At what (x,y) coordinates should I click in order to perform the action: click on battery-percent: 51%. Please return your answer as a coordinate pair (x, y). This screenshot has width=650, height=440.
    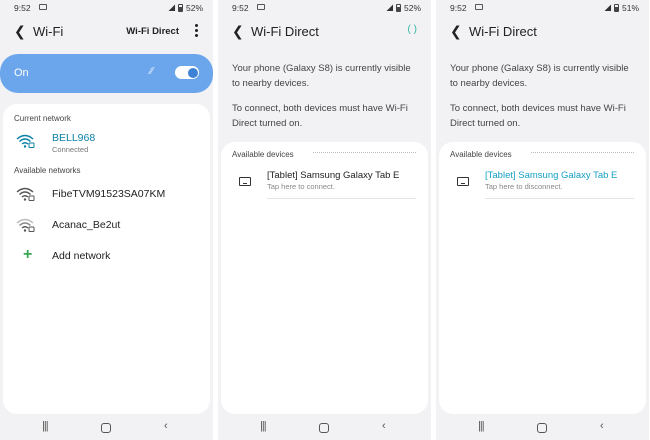
    Looking at the image, I should click on (630, 7).